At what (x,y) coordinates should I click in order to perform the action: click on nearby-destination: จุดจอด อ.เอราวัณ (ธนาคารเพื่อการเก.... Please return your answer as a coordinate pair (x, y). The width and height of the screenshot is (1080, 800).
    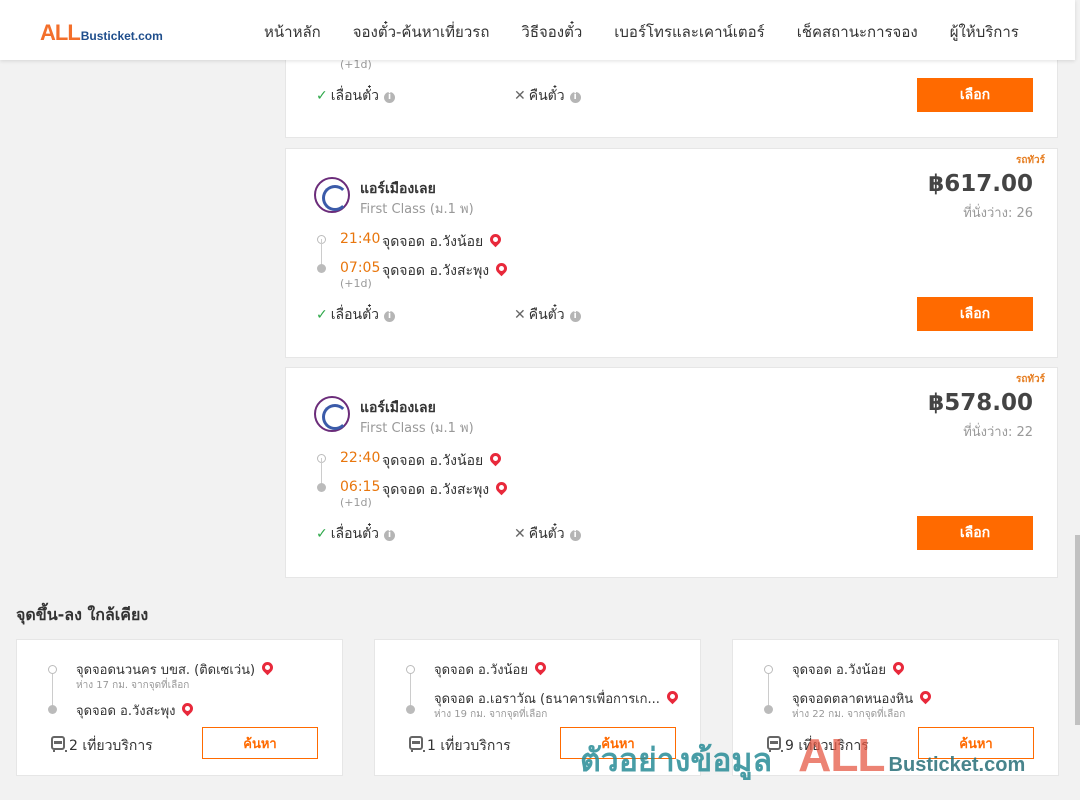
    Looking at the image, I should click on (557, 698).